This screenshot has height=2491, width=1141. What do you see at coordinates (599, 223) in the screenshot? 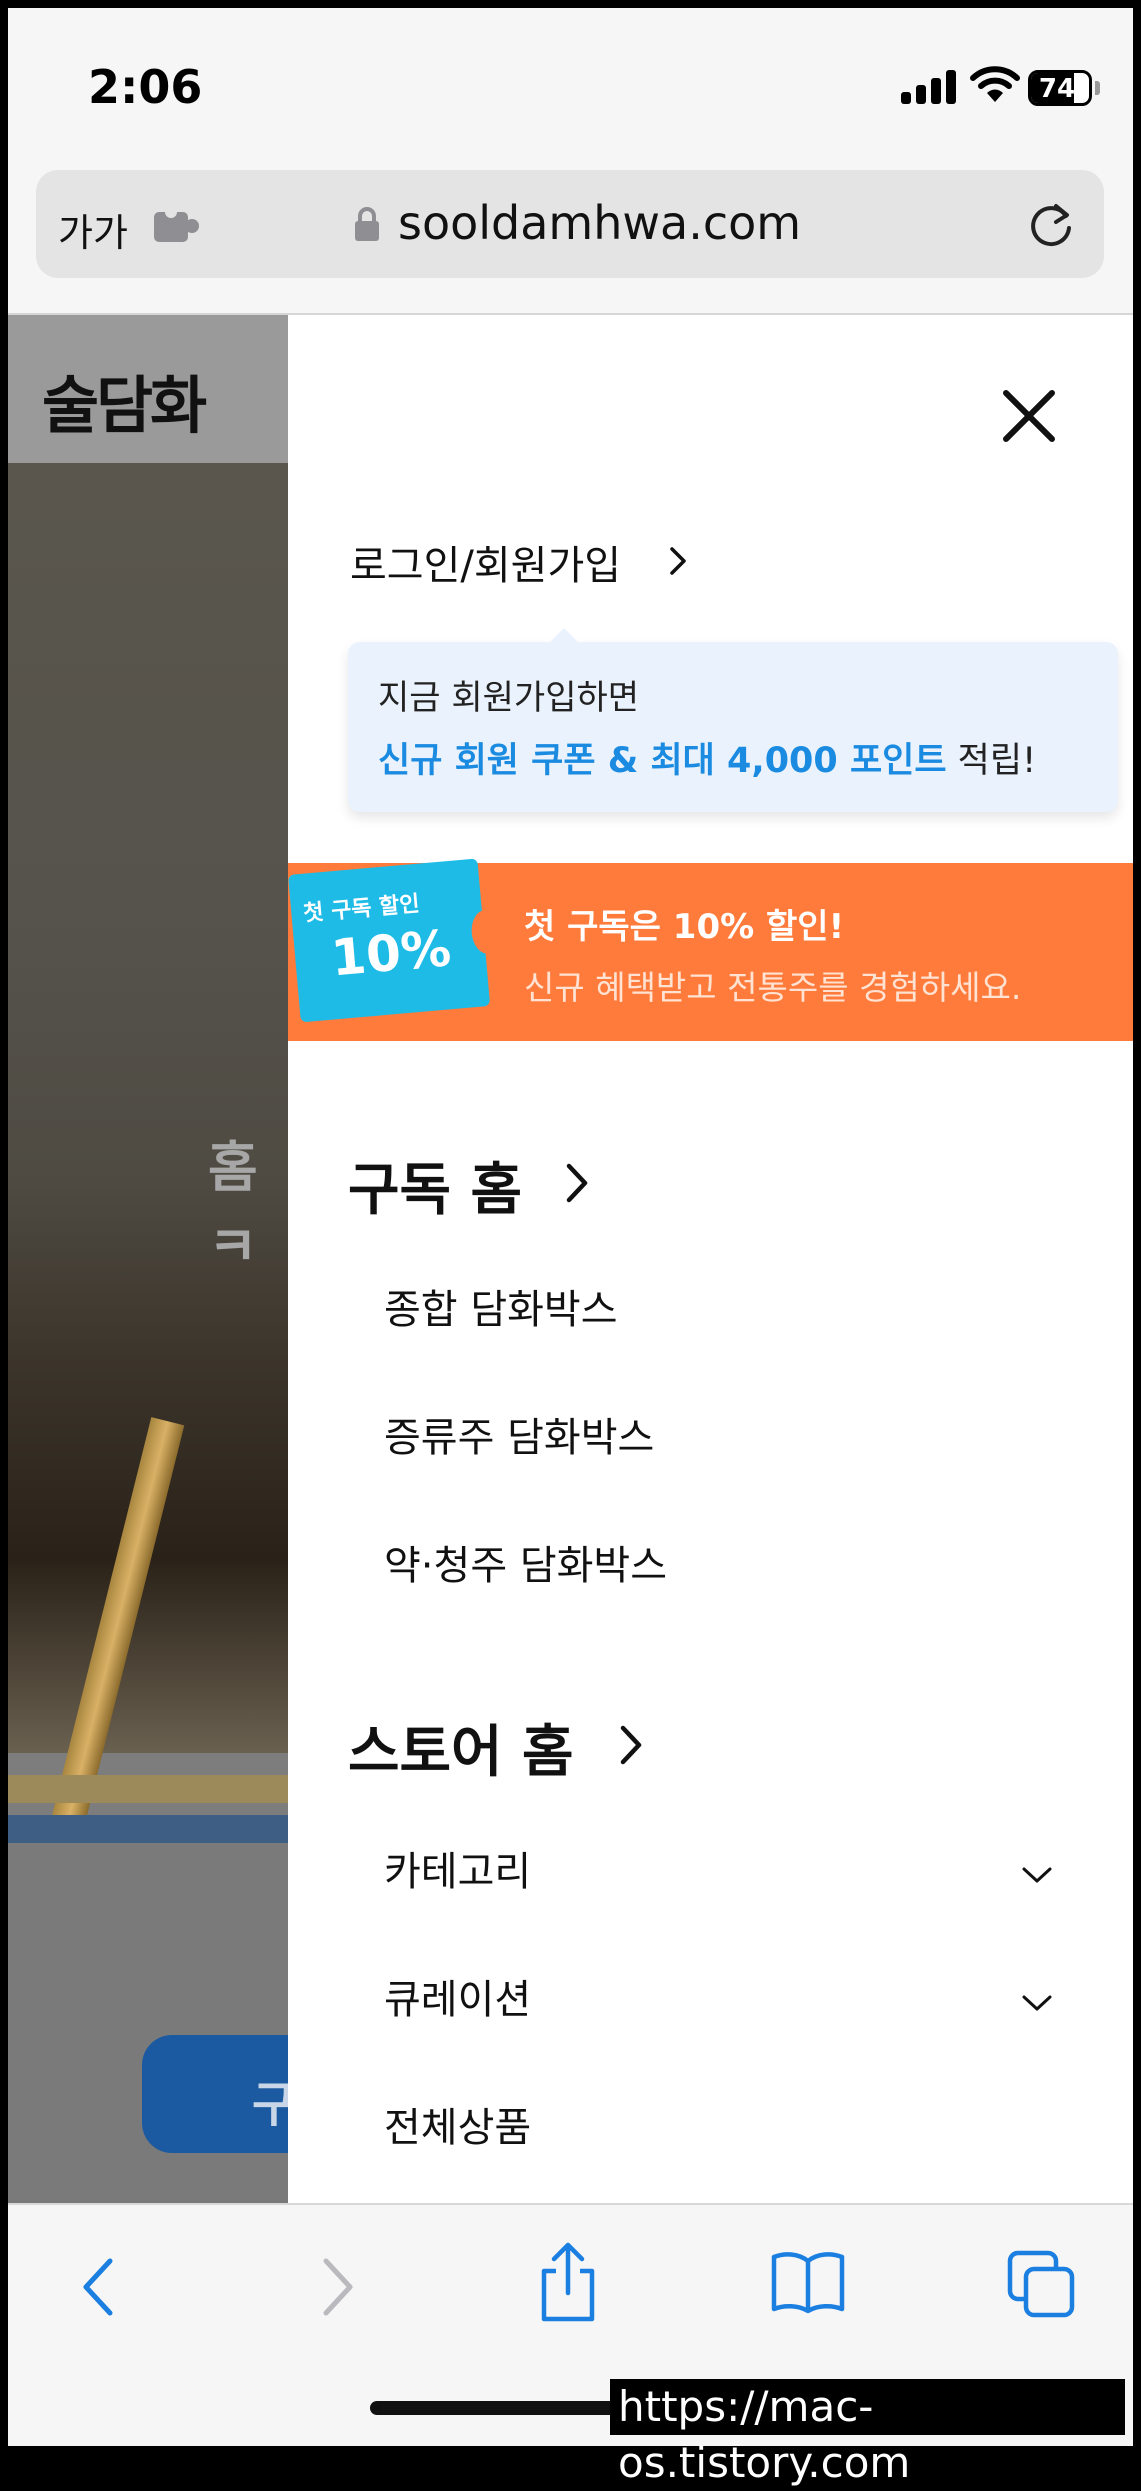
I see `url-text: sooldamhwa.com` at bounding box center [599, 223].